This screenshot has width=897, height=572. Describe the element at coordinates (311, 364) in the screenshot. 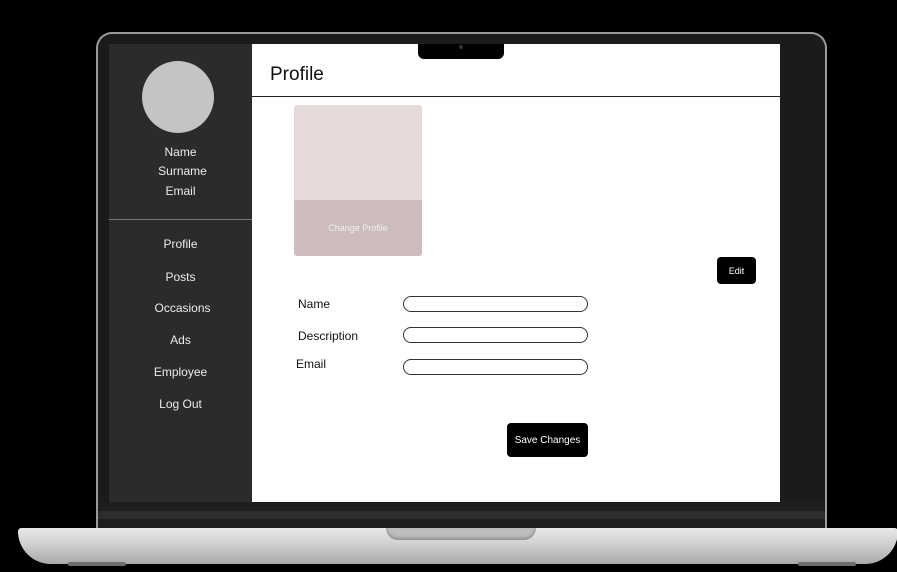

I see `email-label: Email` at that location.